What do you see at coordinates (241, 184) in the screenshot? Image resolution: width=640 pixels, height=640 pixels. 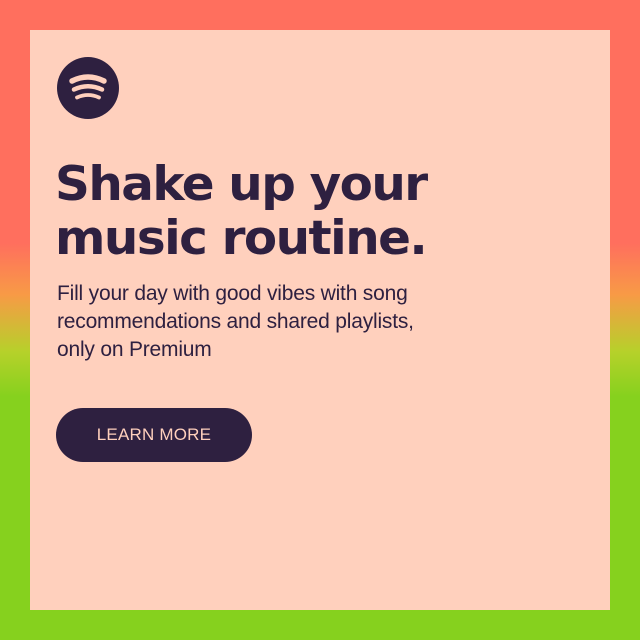 I see `headline-line-1: Shake up your` at bounding box center [241, 184].